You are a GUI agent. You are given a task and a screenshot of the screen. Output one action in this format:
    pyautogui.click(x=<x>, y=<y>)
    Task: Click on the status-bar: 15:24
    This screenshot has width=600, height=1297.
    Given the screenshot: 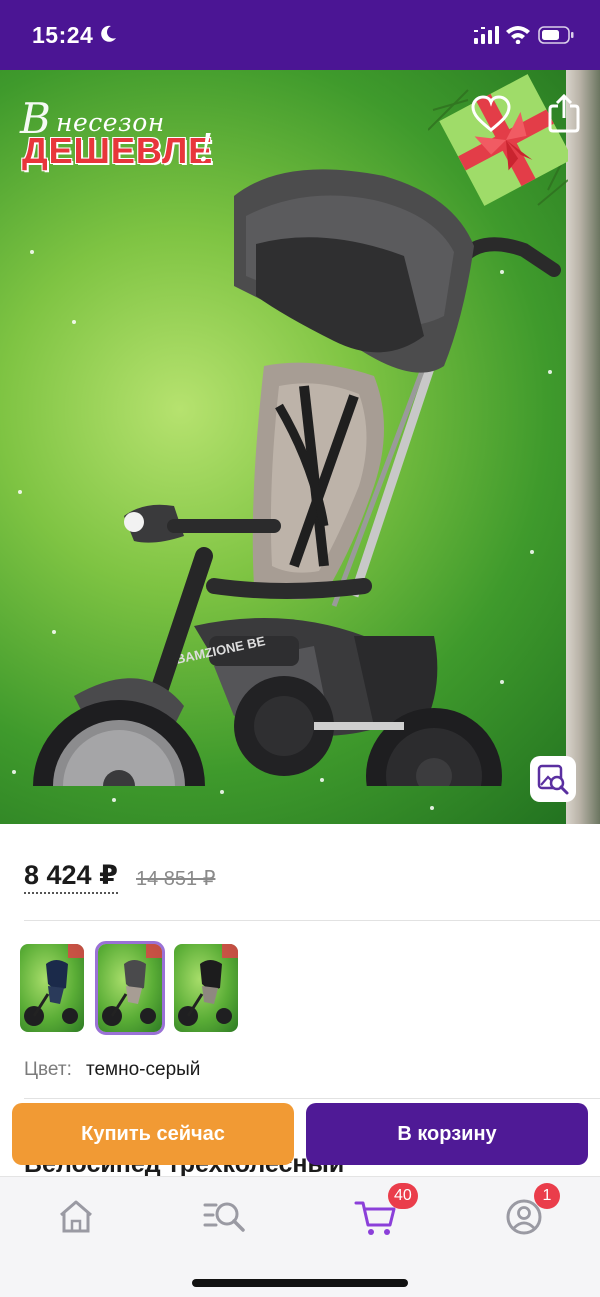 What is the action you would take?
    pyautogui.click(x=300, y=35)
    